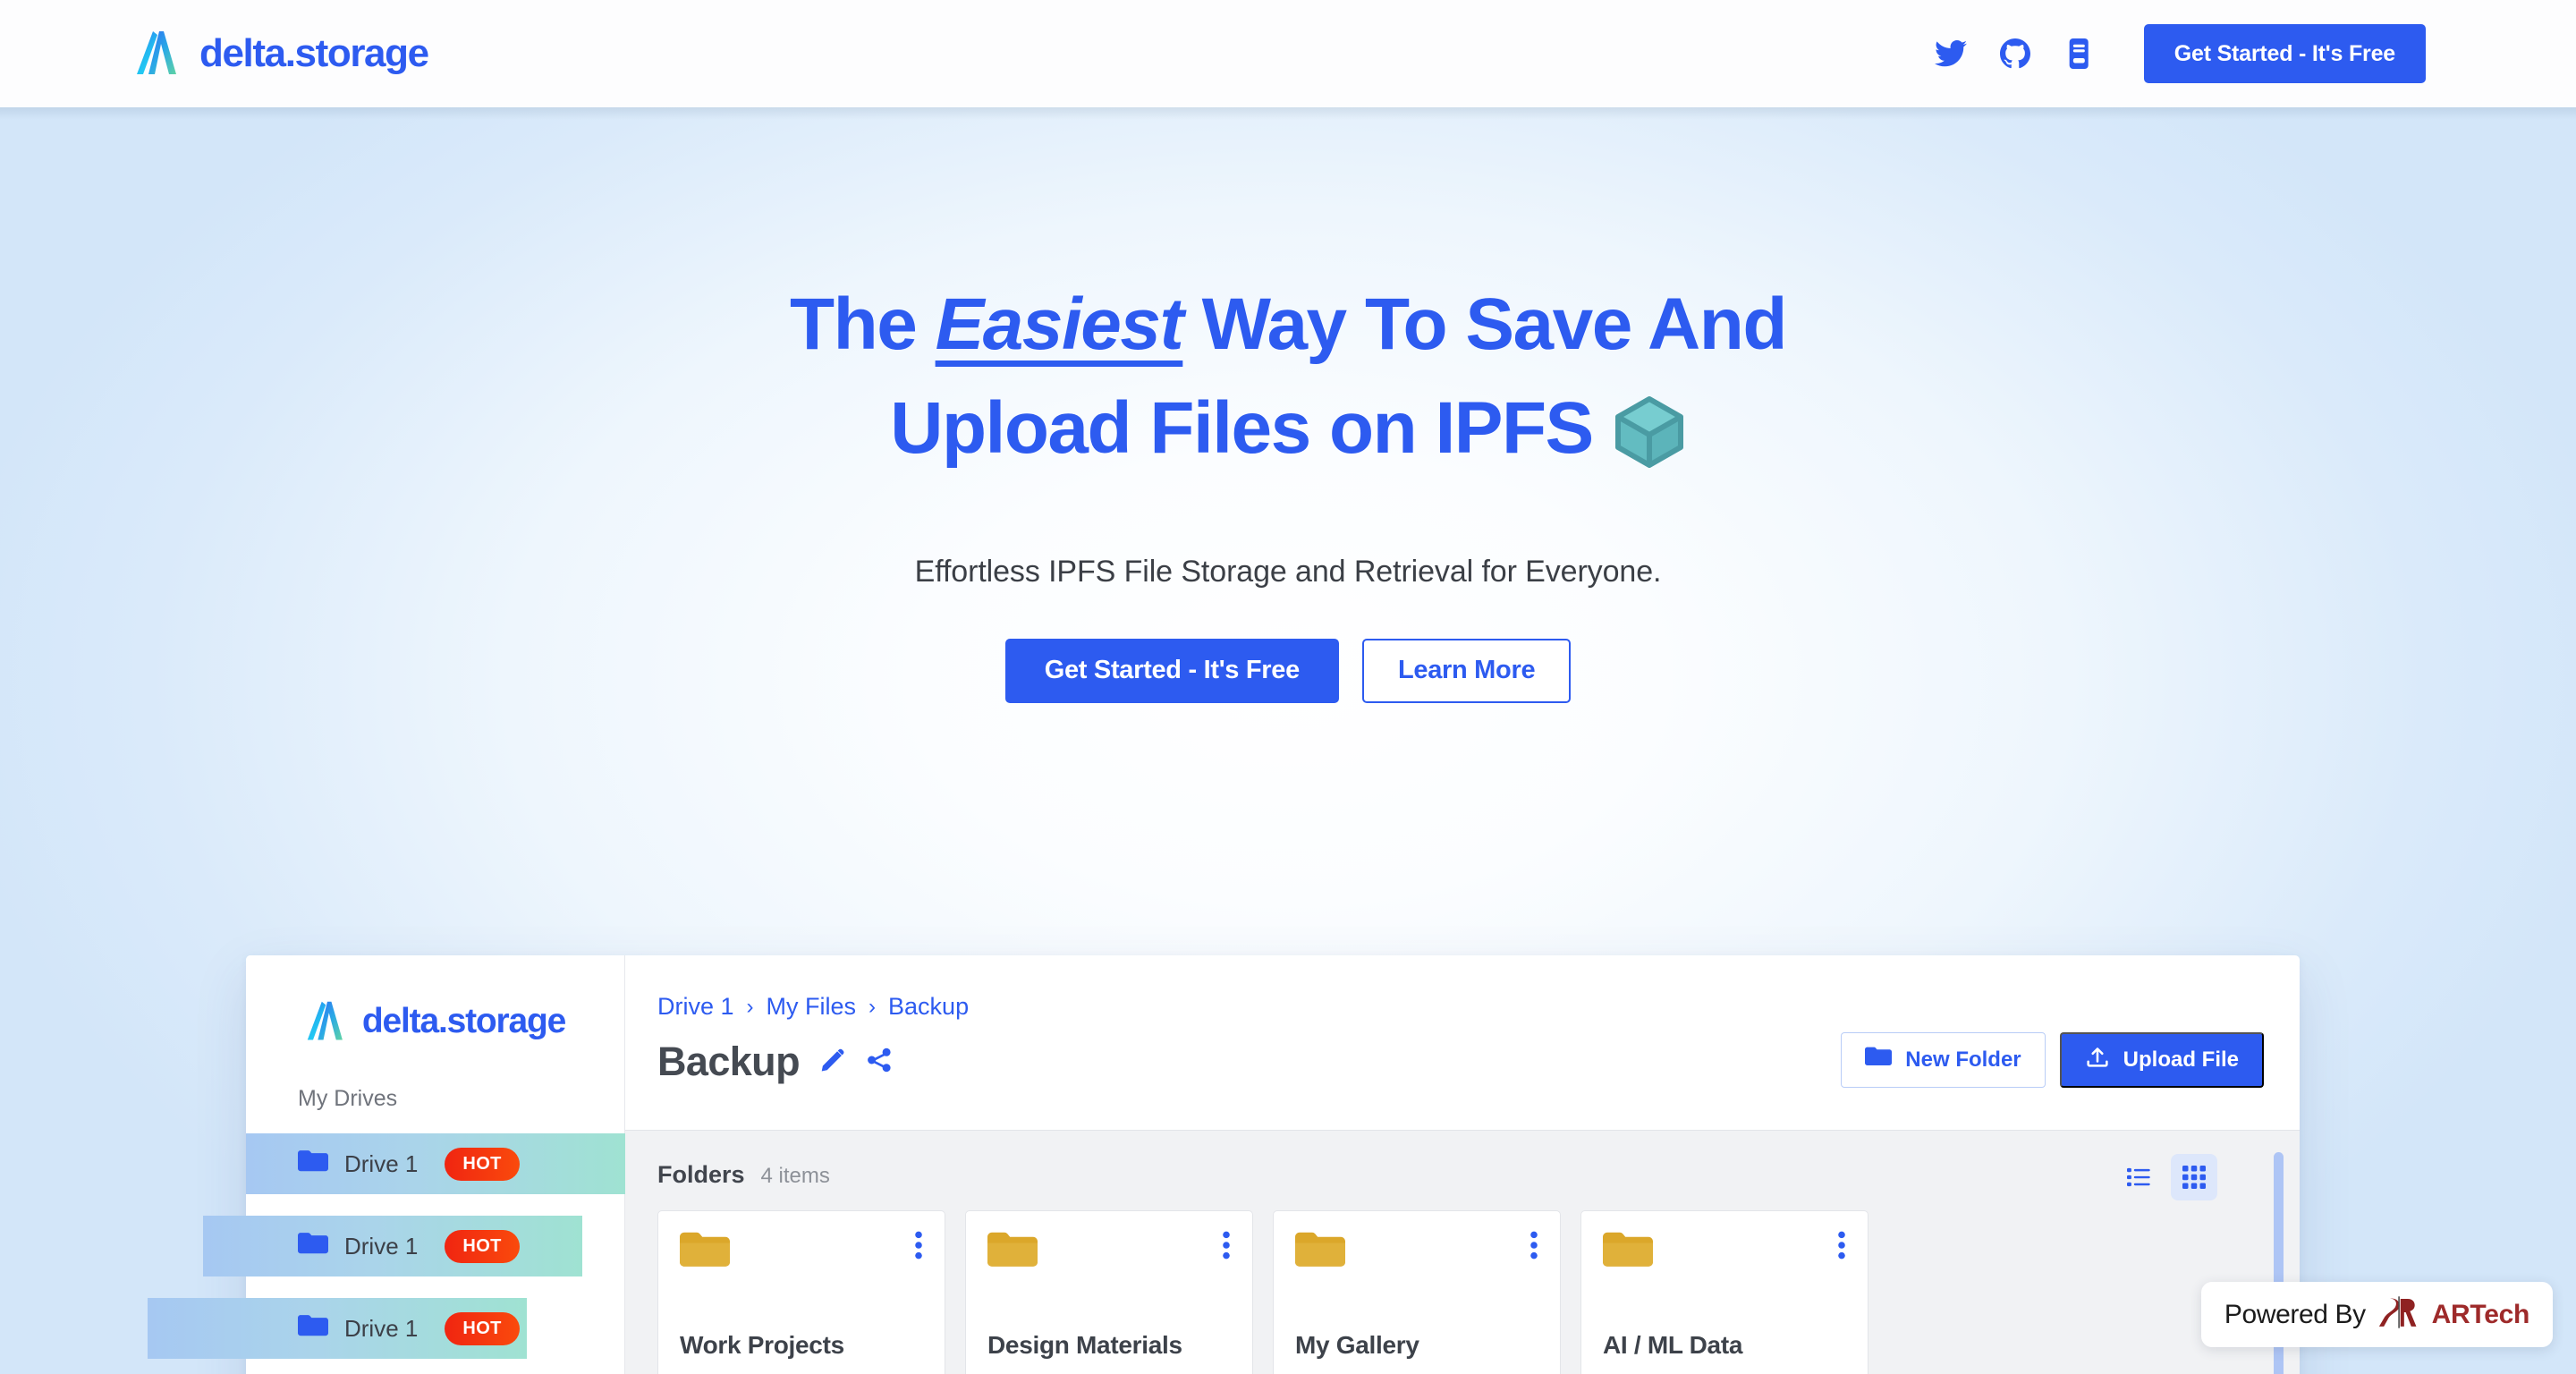 Image resolution: width=2576 pixels, height=1374 pixels. I want to click on sidebar-logo-text: delta.storage, so click(463, 1021).